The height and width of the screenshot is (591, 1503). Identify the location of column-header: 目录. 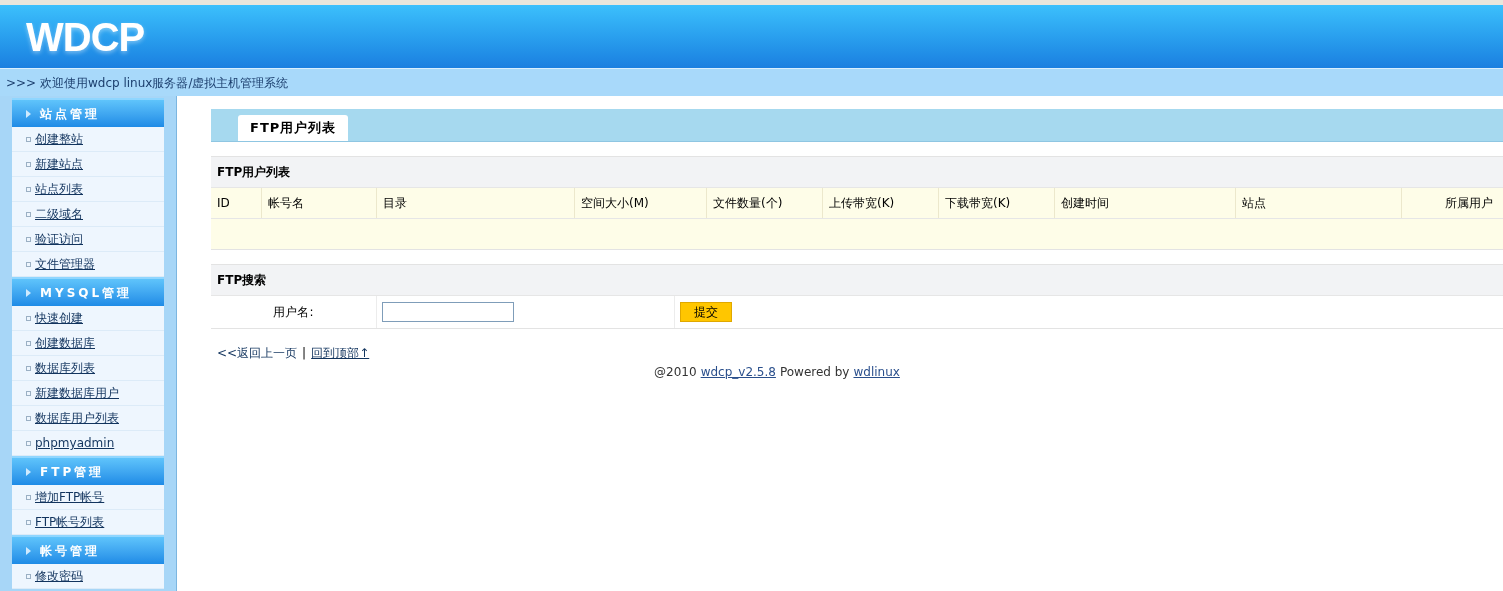
(476, 203).